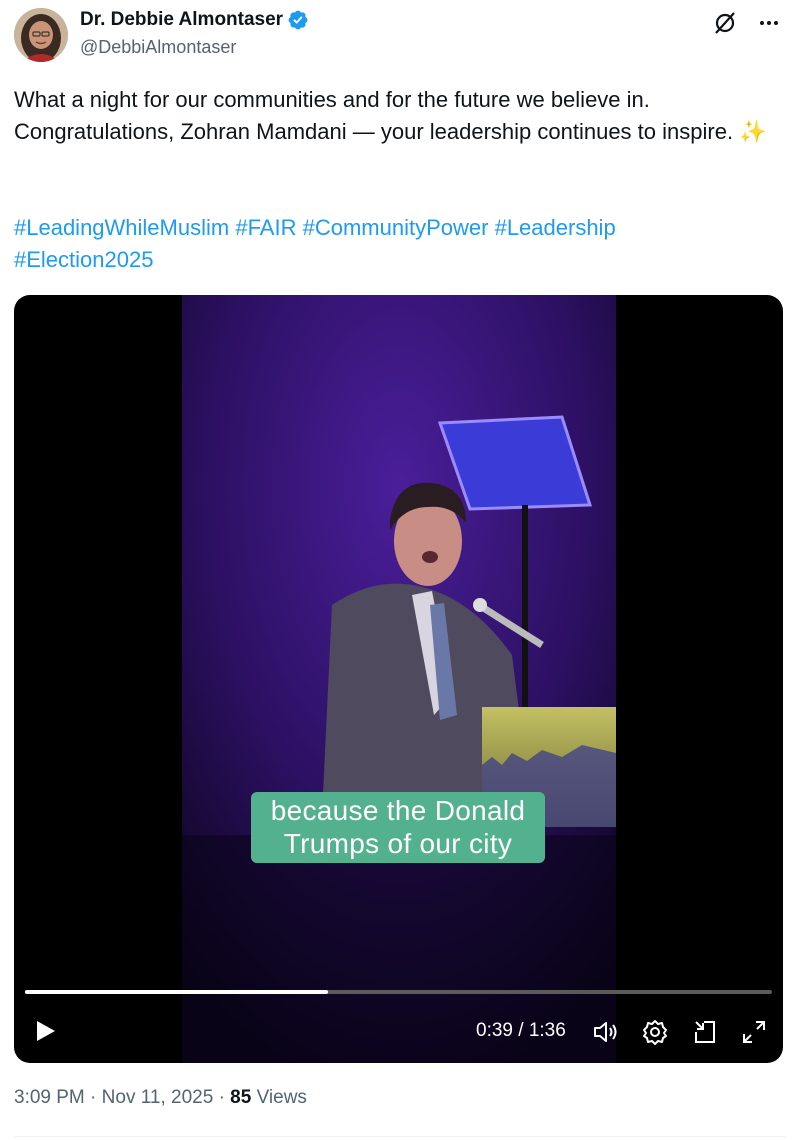 The image size is (800, 1140). I want to click on author-handle: @DebbiAlmontaser, so click(158, 47).